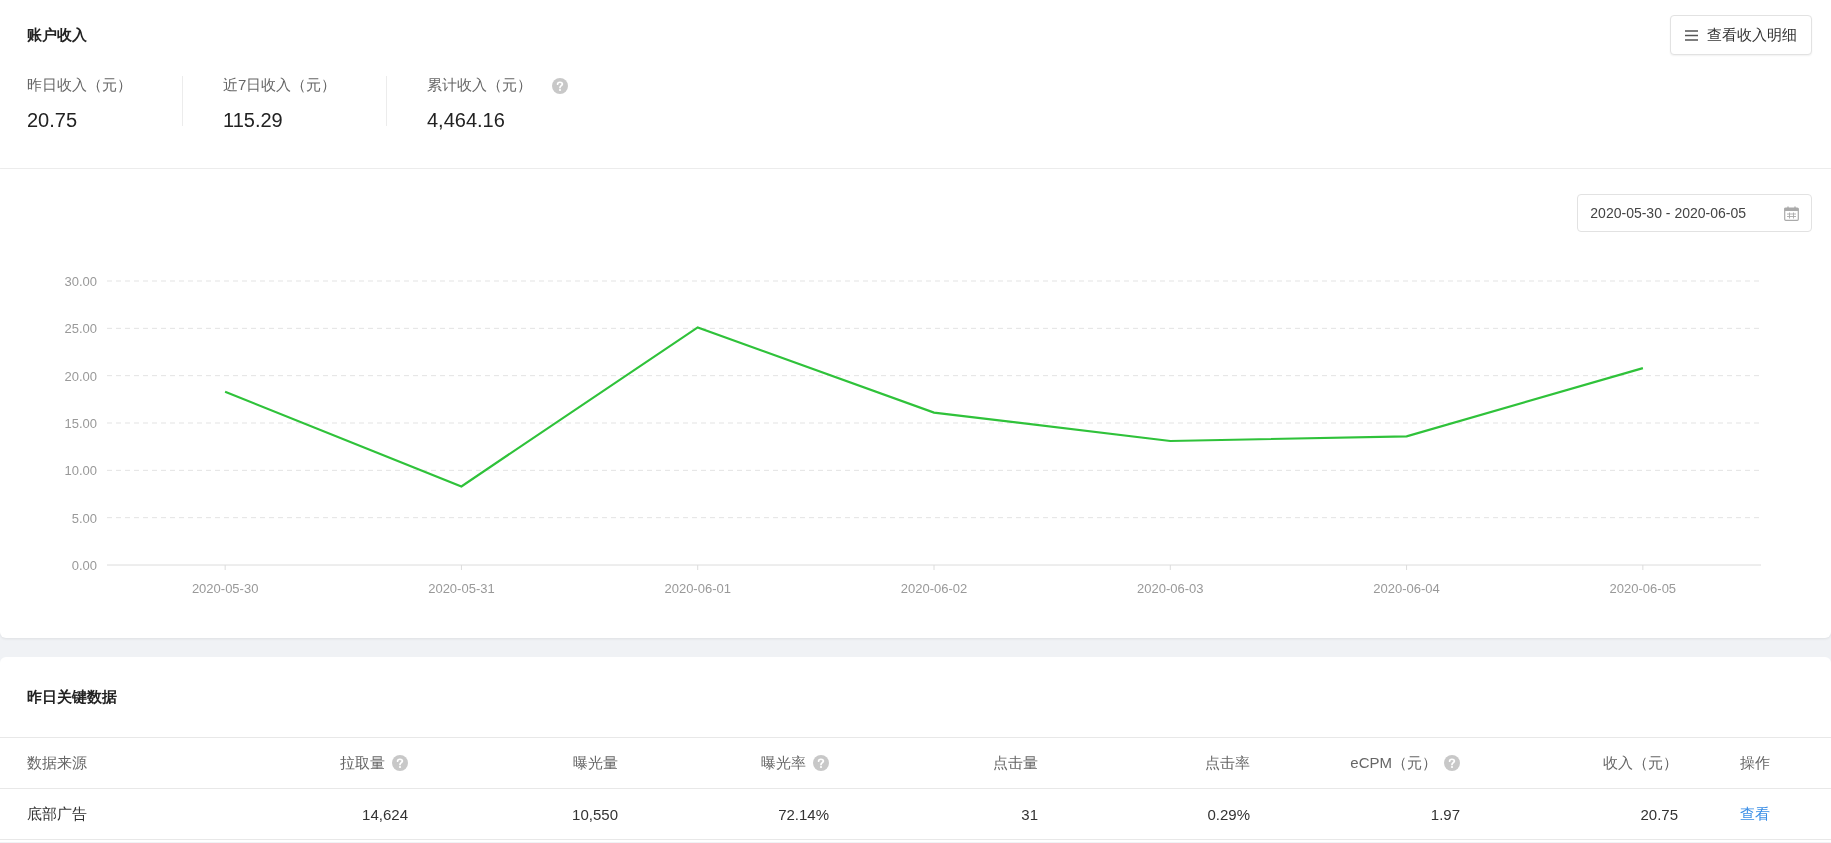 The image size is (1831, 843). Describe the element at coordinates (1029, 814) in the screenshot. I see `table-cell: 31` at that location.